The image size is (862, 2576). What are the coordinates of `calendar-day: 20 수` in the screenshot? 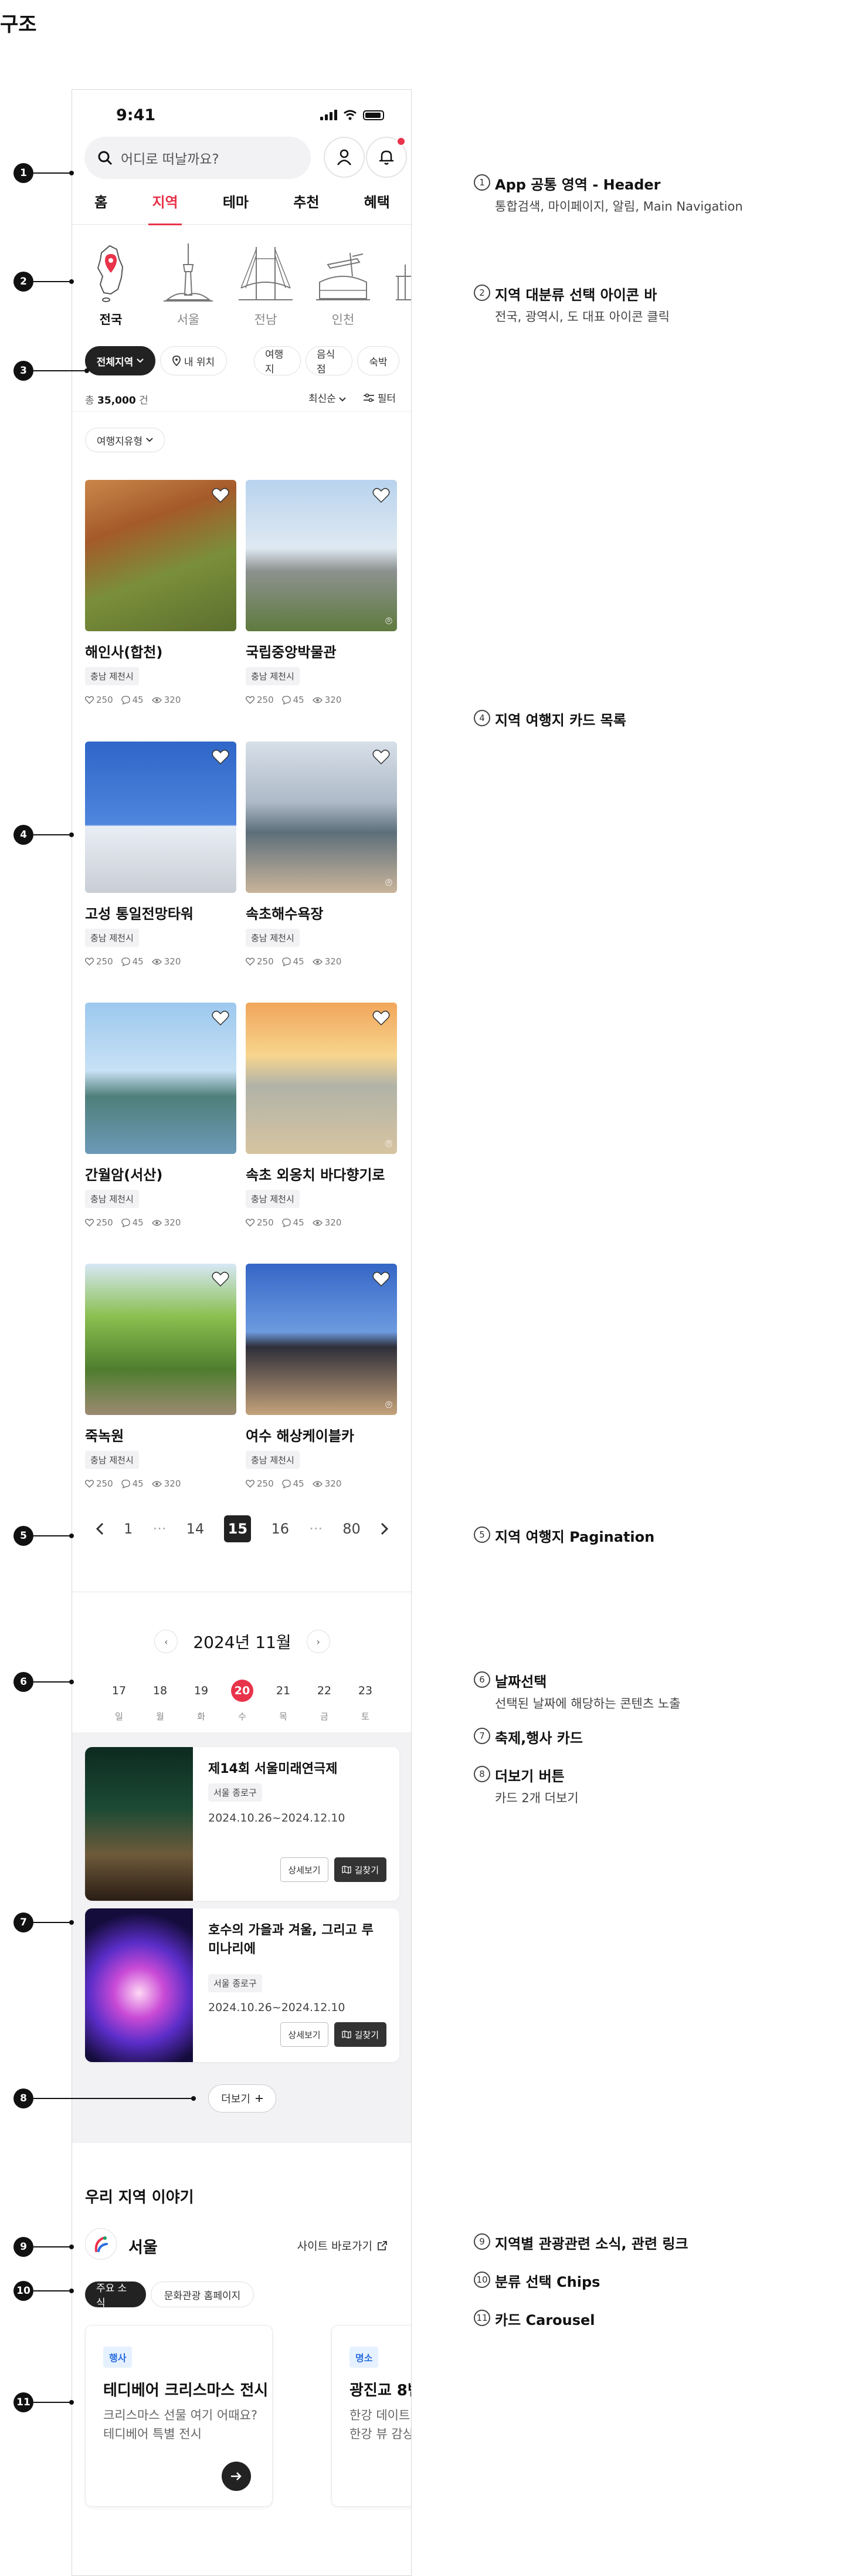 It's located at (242, 1701).